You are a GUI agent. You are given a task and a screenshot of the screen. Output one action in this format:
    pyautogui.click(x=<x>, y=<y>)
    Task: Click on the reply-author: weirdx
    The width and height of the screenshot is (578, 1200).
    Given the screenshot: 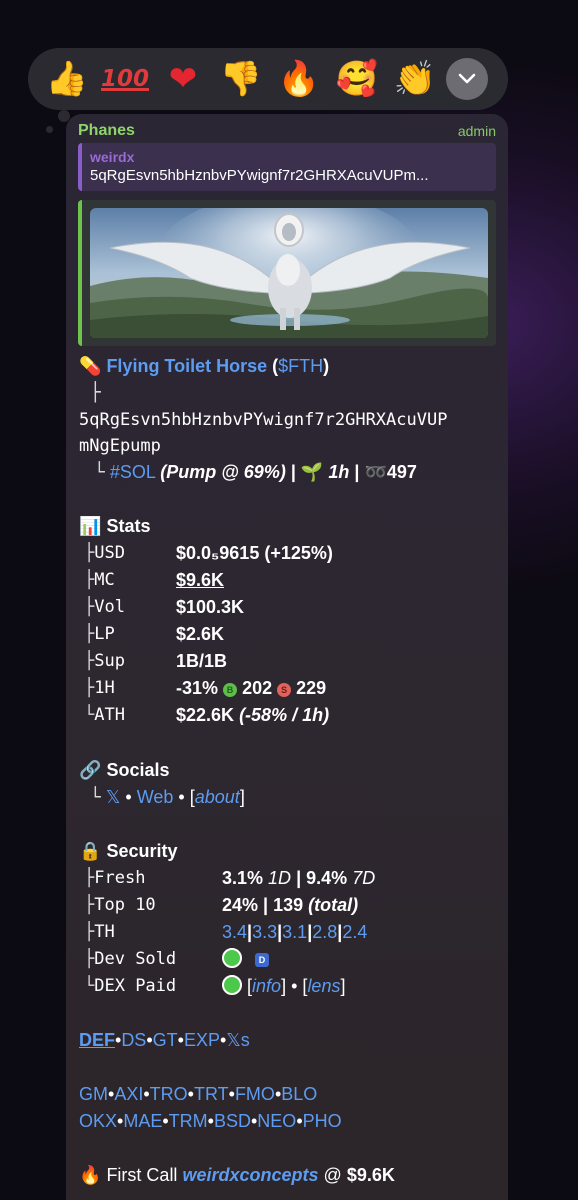 What is the action you would take?
    pyautogui.click(x=112, y=157)
    